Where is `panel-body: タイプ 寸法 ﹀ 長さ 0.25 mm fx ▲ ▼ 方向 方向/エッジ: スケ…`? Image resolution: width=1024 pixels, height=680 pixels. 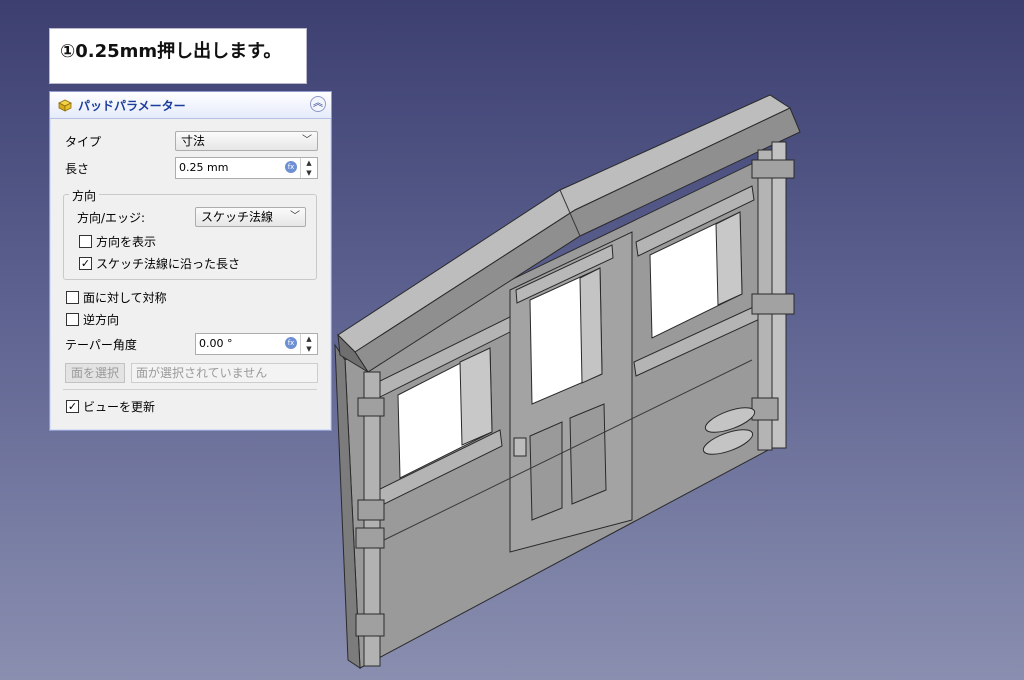 panel-body: タイプ 寸法 ﹀ 長さ 0.25 mm fx ▲ ▼ 方向 方向/エッジ: スケ… is located at coordinates (190, 274).